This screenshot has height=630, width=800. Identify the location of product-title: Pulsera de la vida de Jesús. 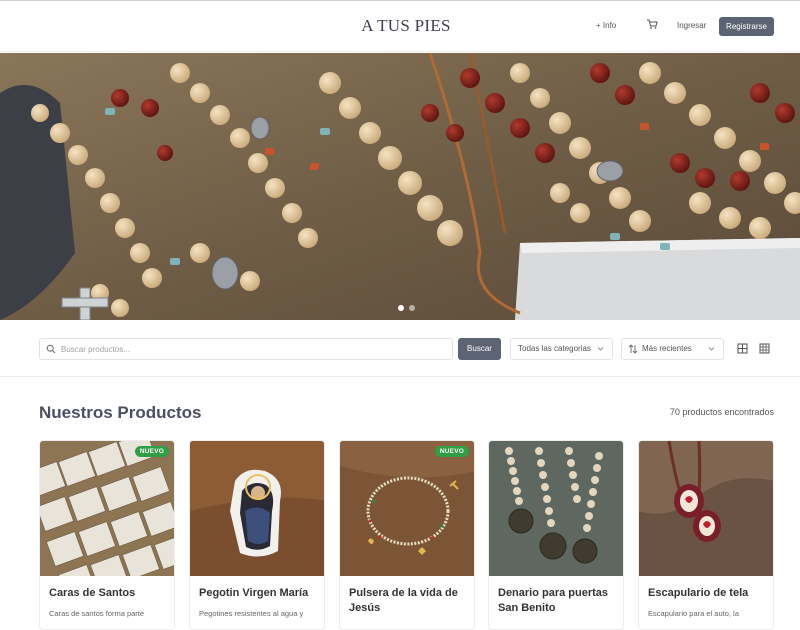
(411, 601).